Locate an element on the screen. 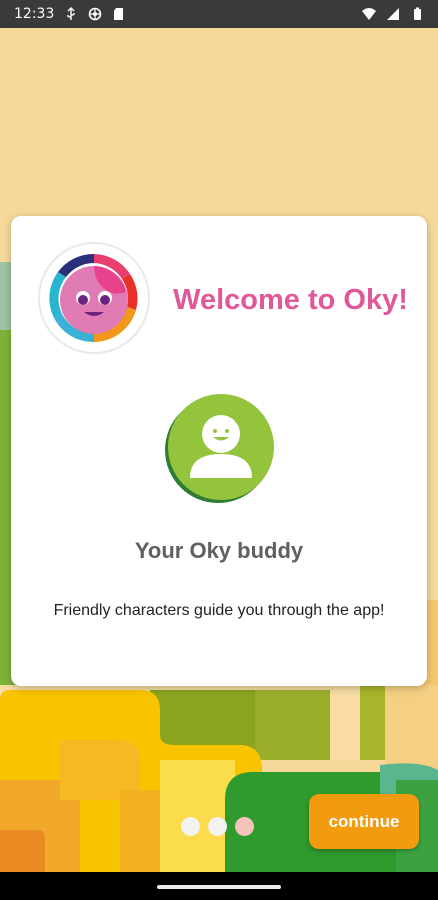 Image resolution: width=438 pixels, height=900 pixels. welcome-title: Welcome to Oky! is located at coordinates (290, 300).